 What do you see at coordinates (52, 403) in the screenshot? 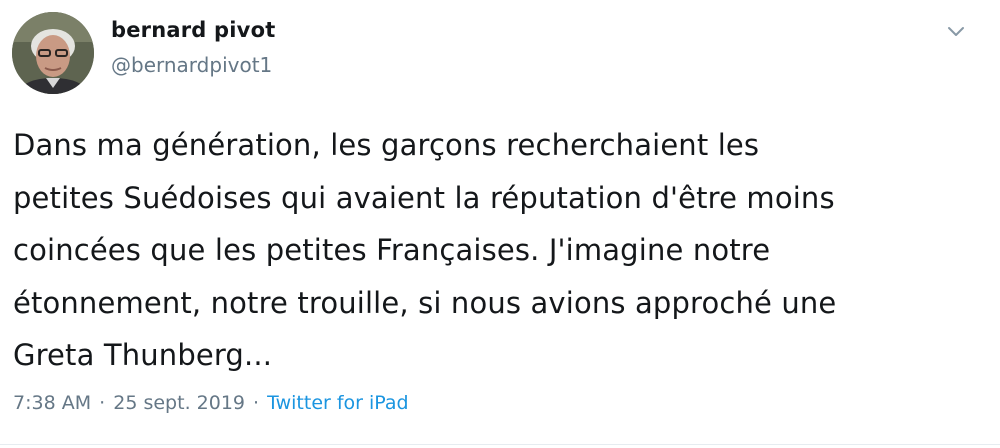
I see `tweet-time: 7:38 AM` at bounding box center [52, 403].